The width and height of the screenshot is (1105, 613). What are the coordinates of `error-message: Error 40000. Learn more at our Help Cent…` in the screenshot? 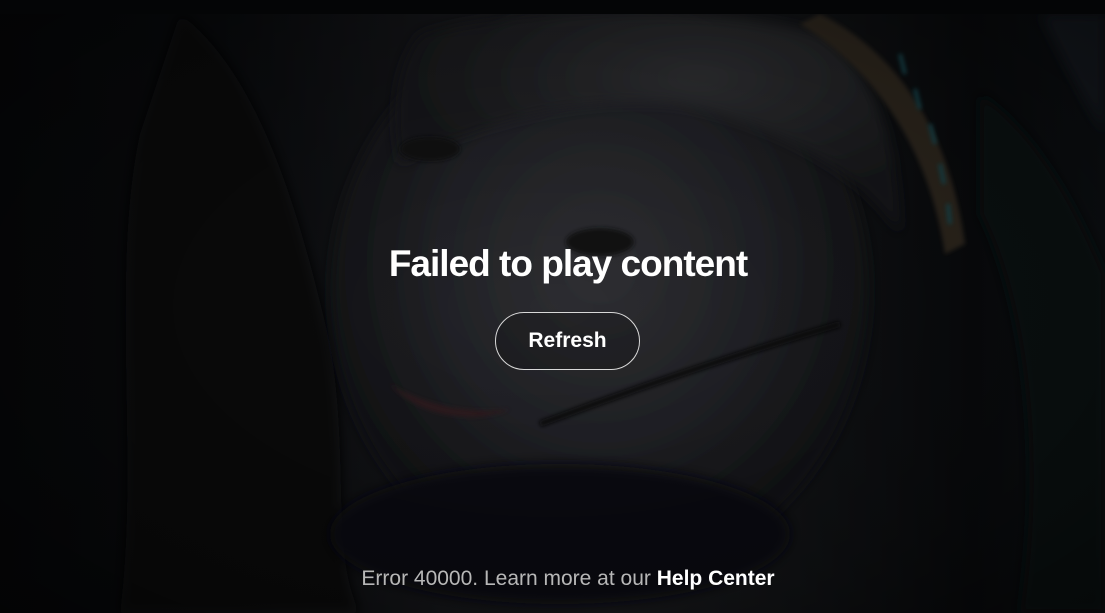 It's located at (552, 579).